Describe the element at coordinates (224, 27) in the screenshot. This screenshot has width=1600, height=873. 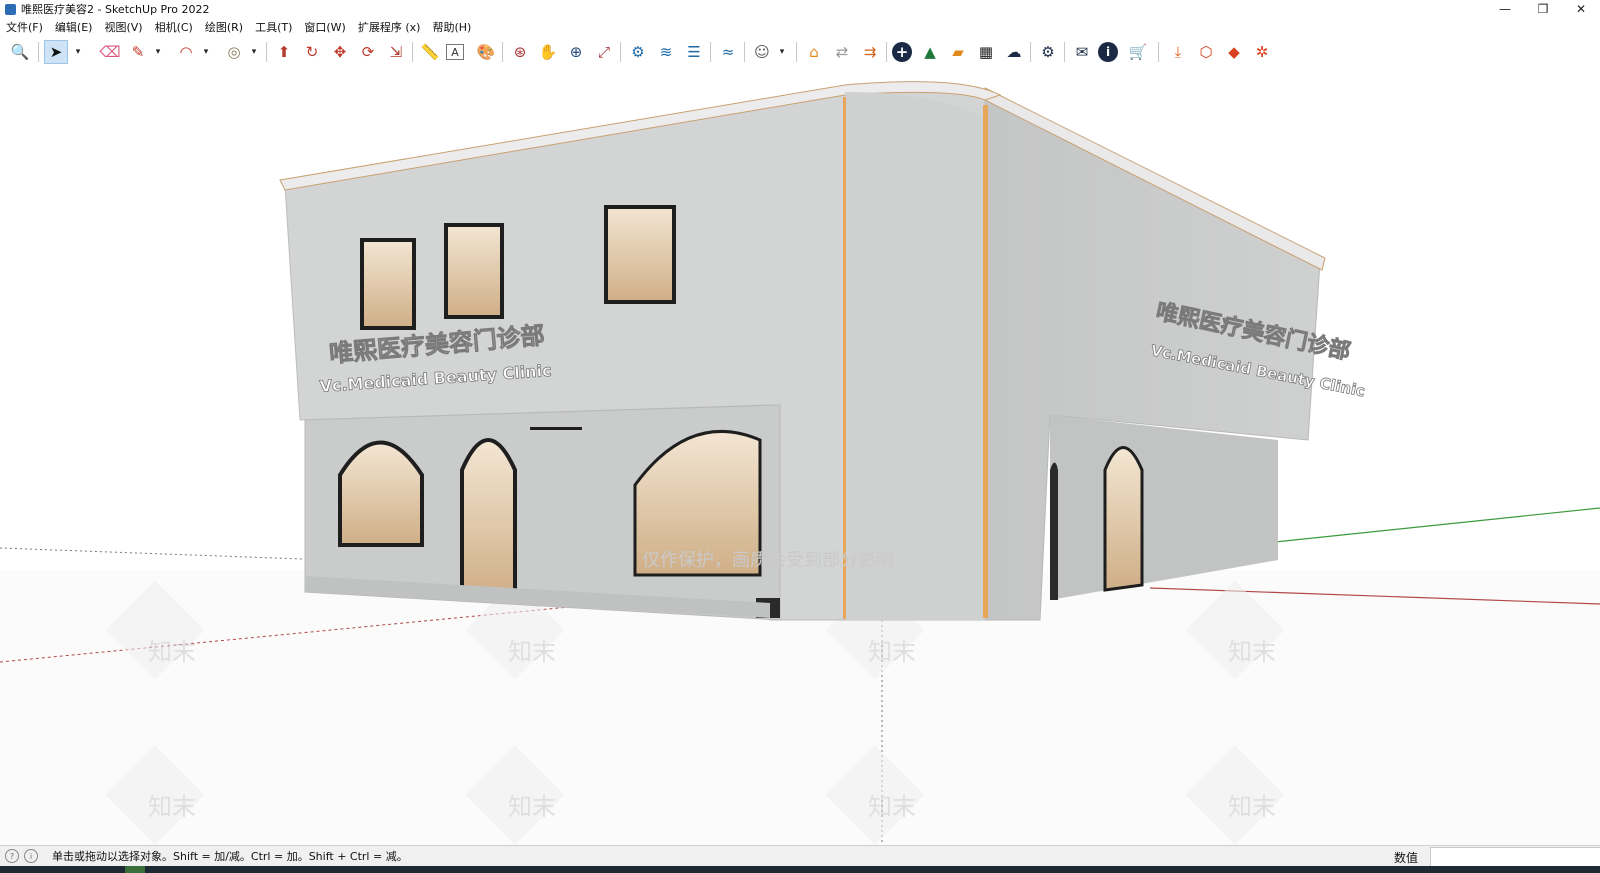
I see `menu-draw: 绘图(R)` at that location.